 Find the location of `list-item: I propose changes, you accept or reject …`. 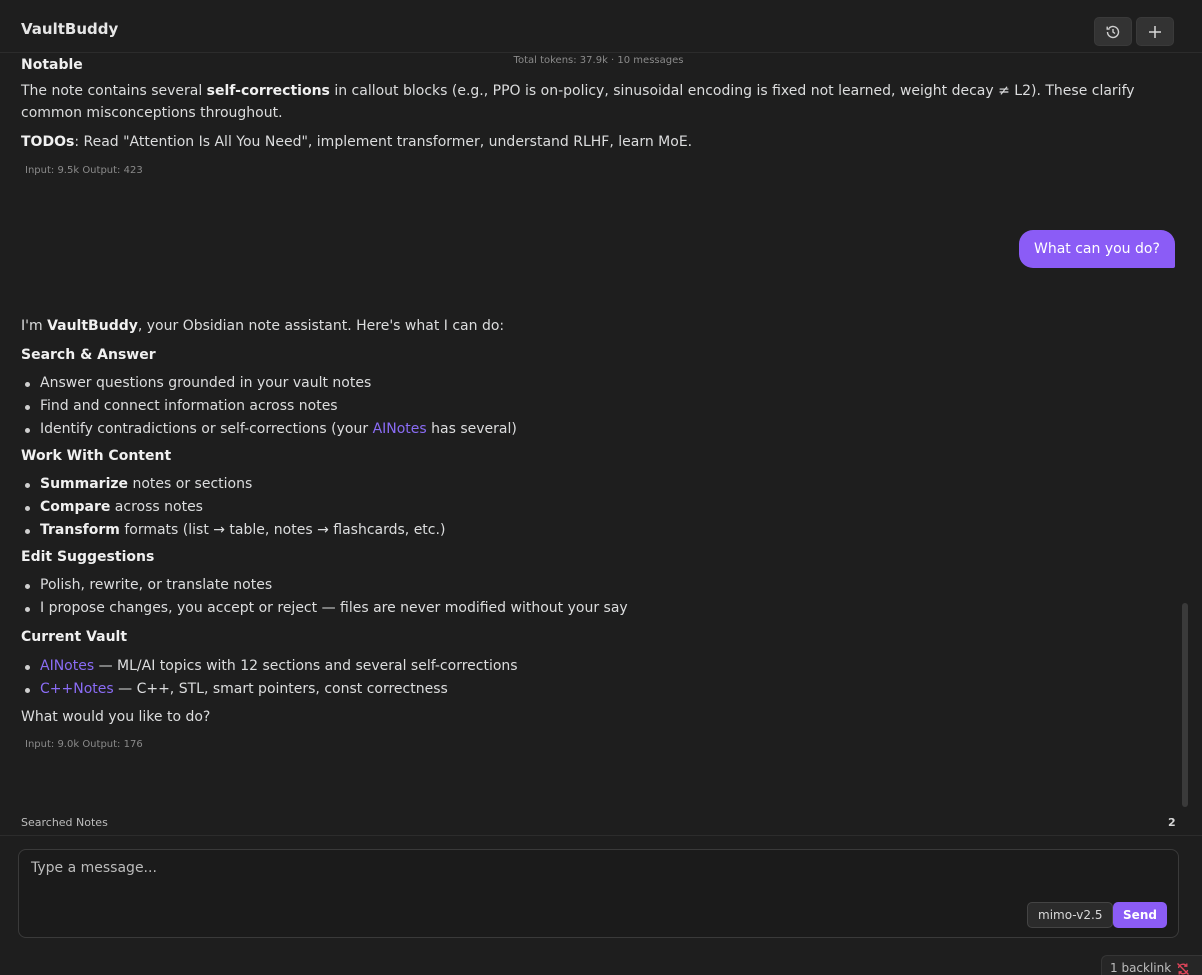

list-item: I propose changes, you accept or reject … is located at coordinates (581, 608).